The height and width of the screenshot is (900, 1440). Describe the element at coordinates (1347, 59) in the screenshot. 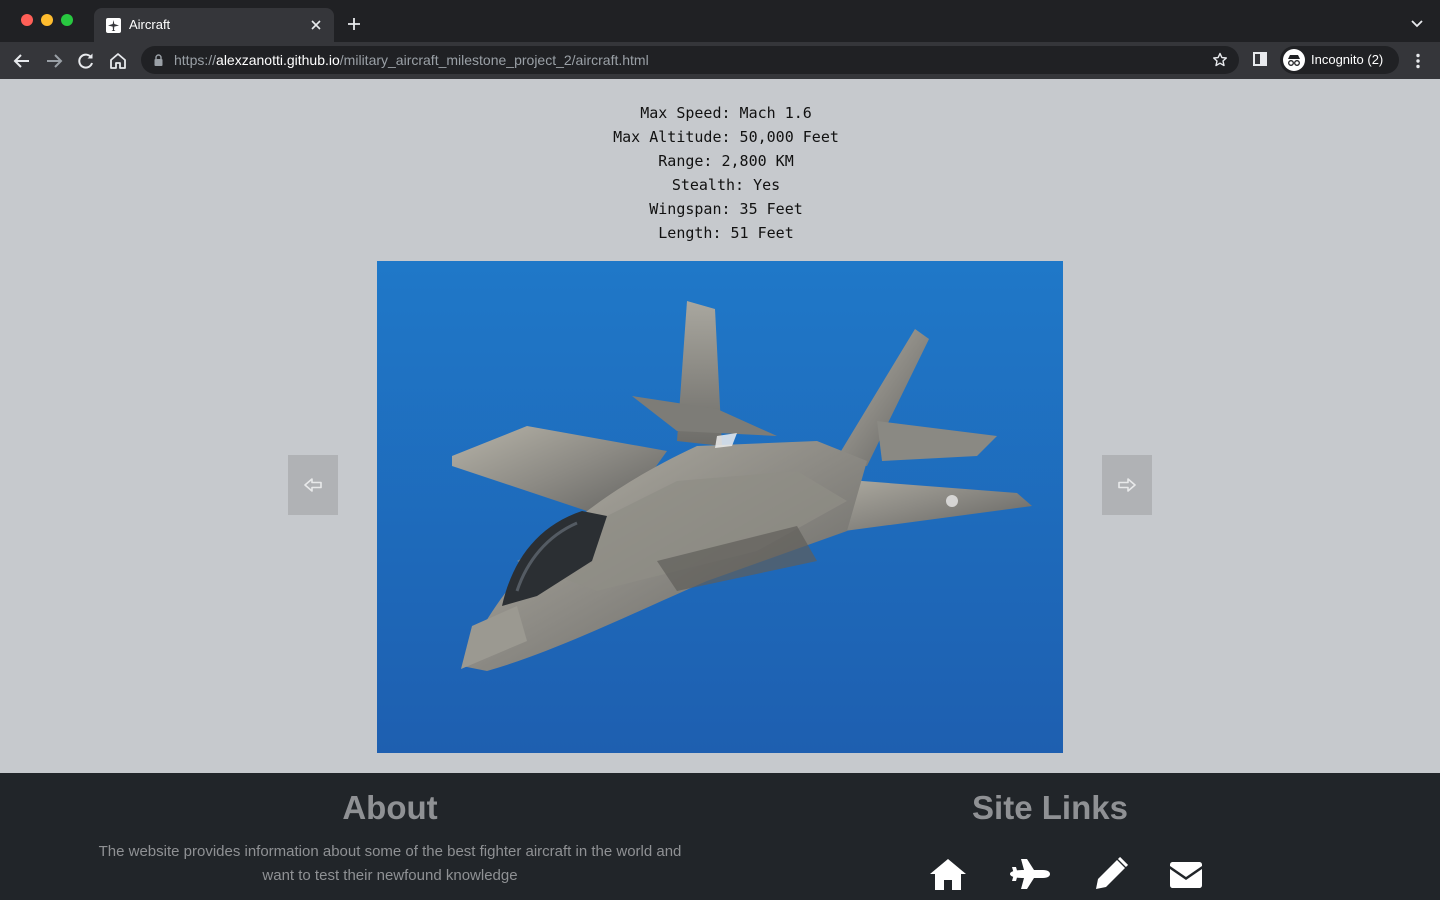

I see `incognito-label: Incognito (2)` at that location.